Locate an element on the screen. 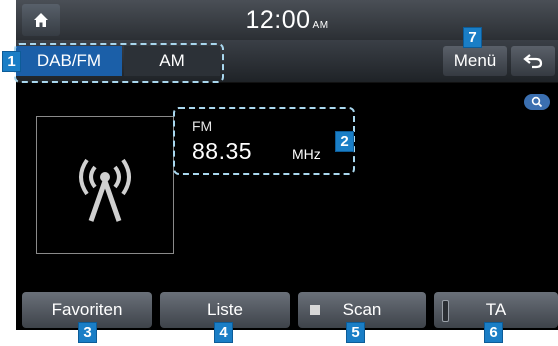 Image resolution: width=558 pixels, height=346 pixels. callout-outline-band-tabs is located at coordinates (119, 63).